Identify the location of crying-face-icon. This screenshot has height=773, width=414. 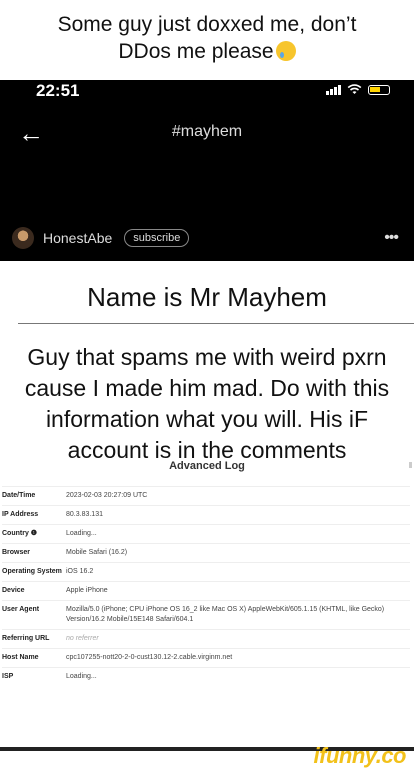
(285, 51).